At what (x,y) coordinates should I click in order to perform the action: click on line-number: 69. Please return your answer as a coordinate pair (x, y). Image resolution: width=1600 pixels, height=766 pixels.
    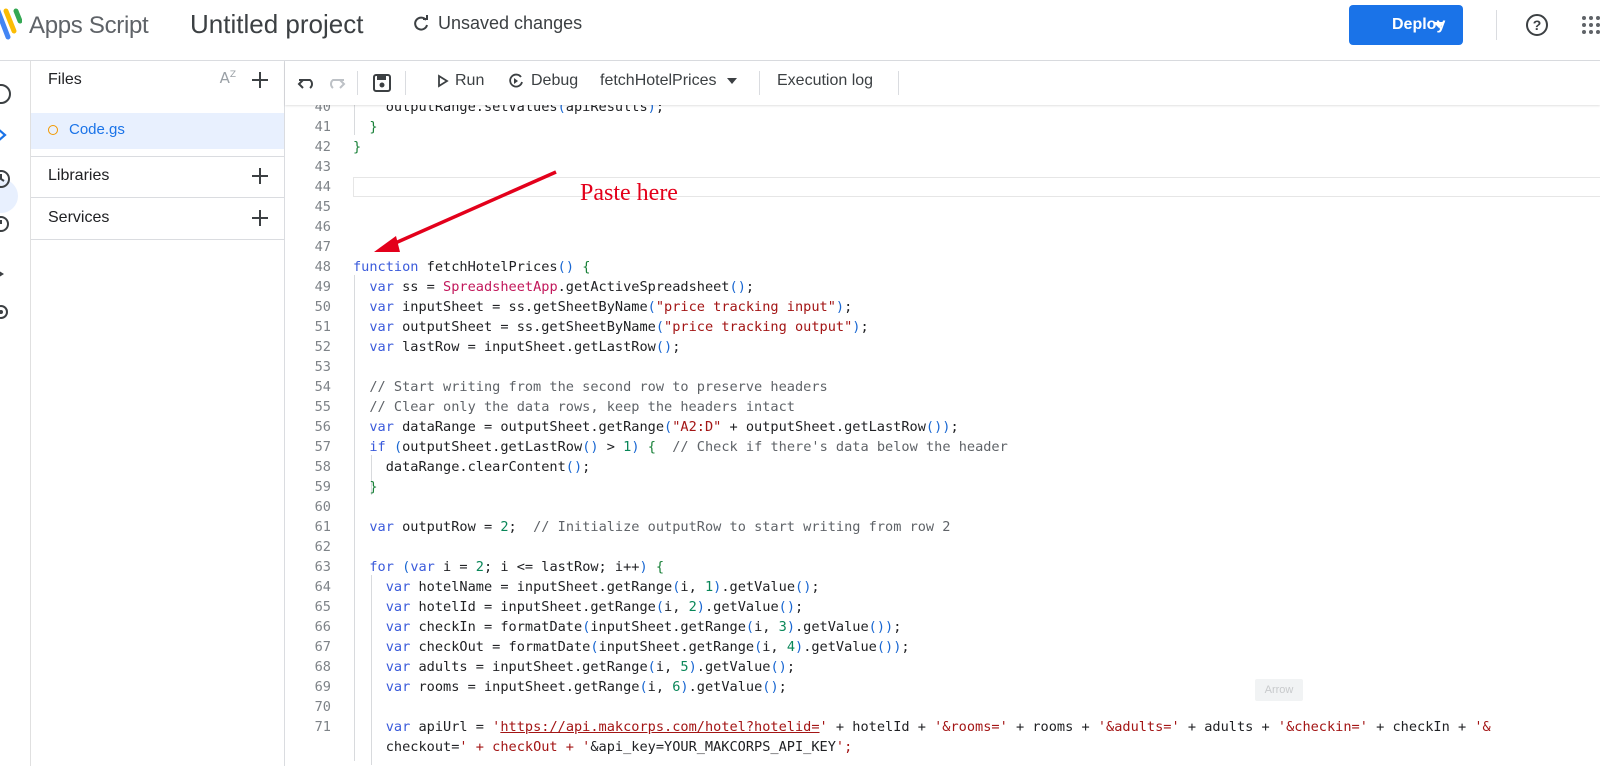
    Looking at the image, I should click on (322, 687).